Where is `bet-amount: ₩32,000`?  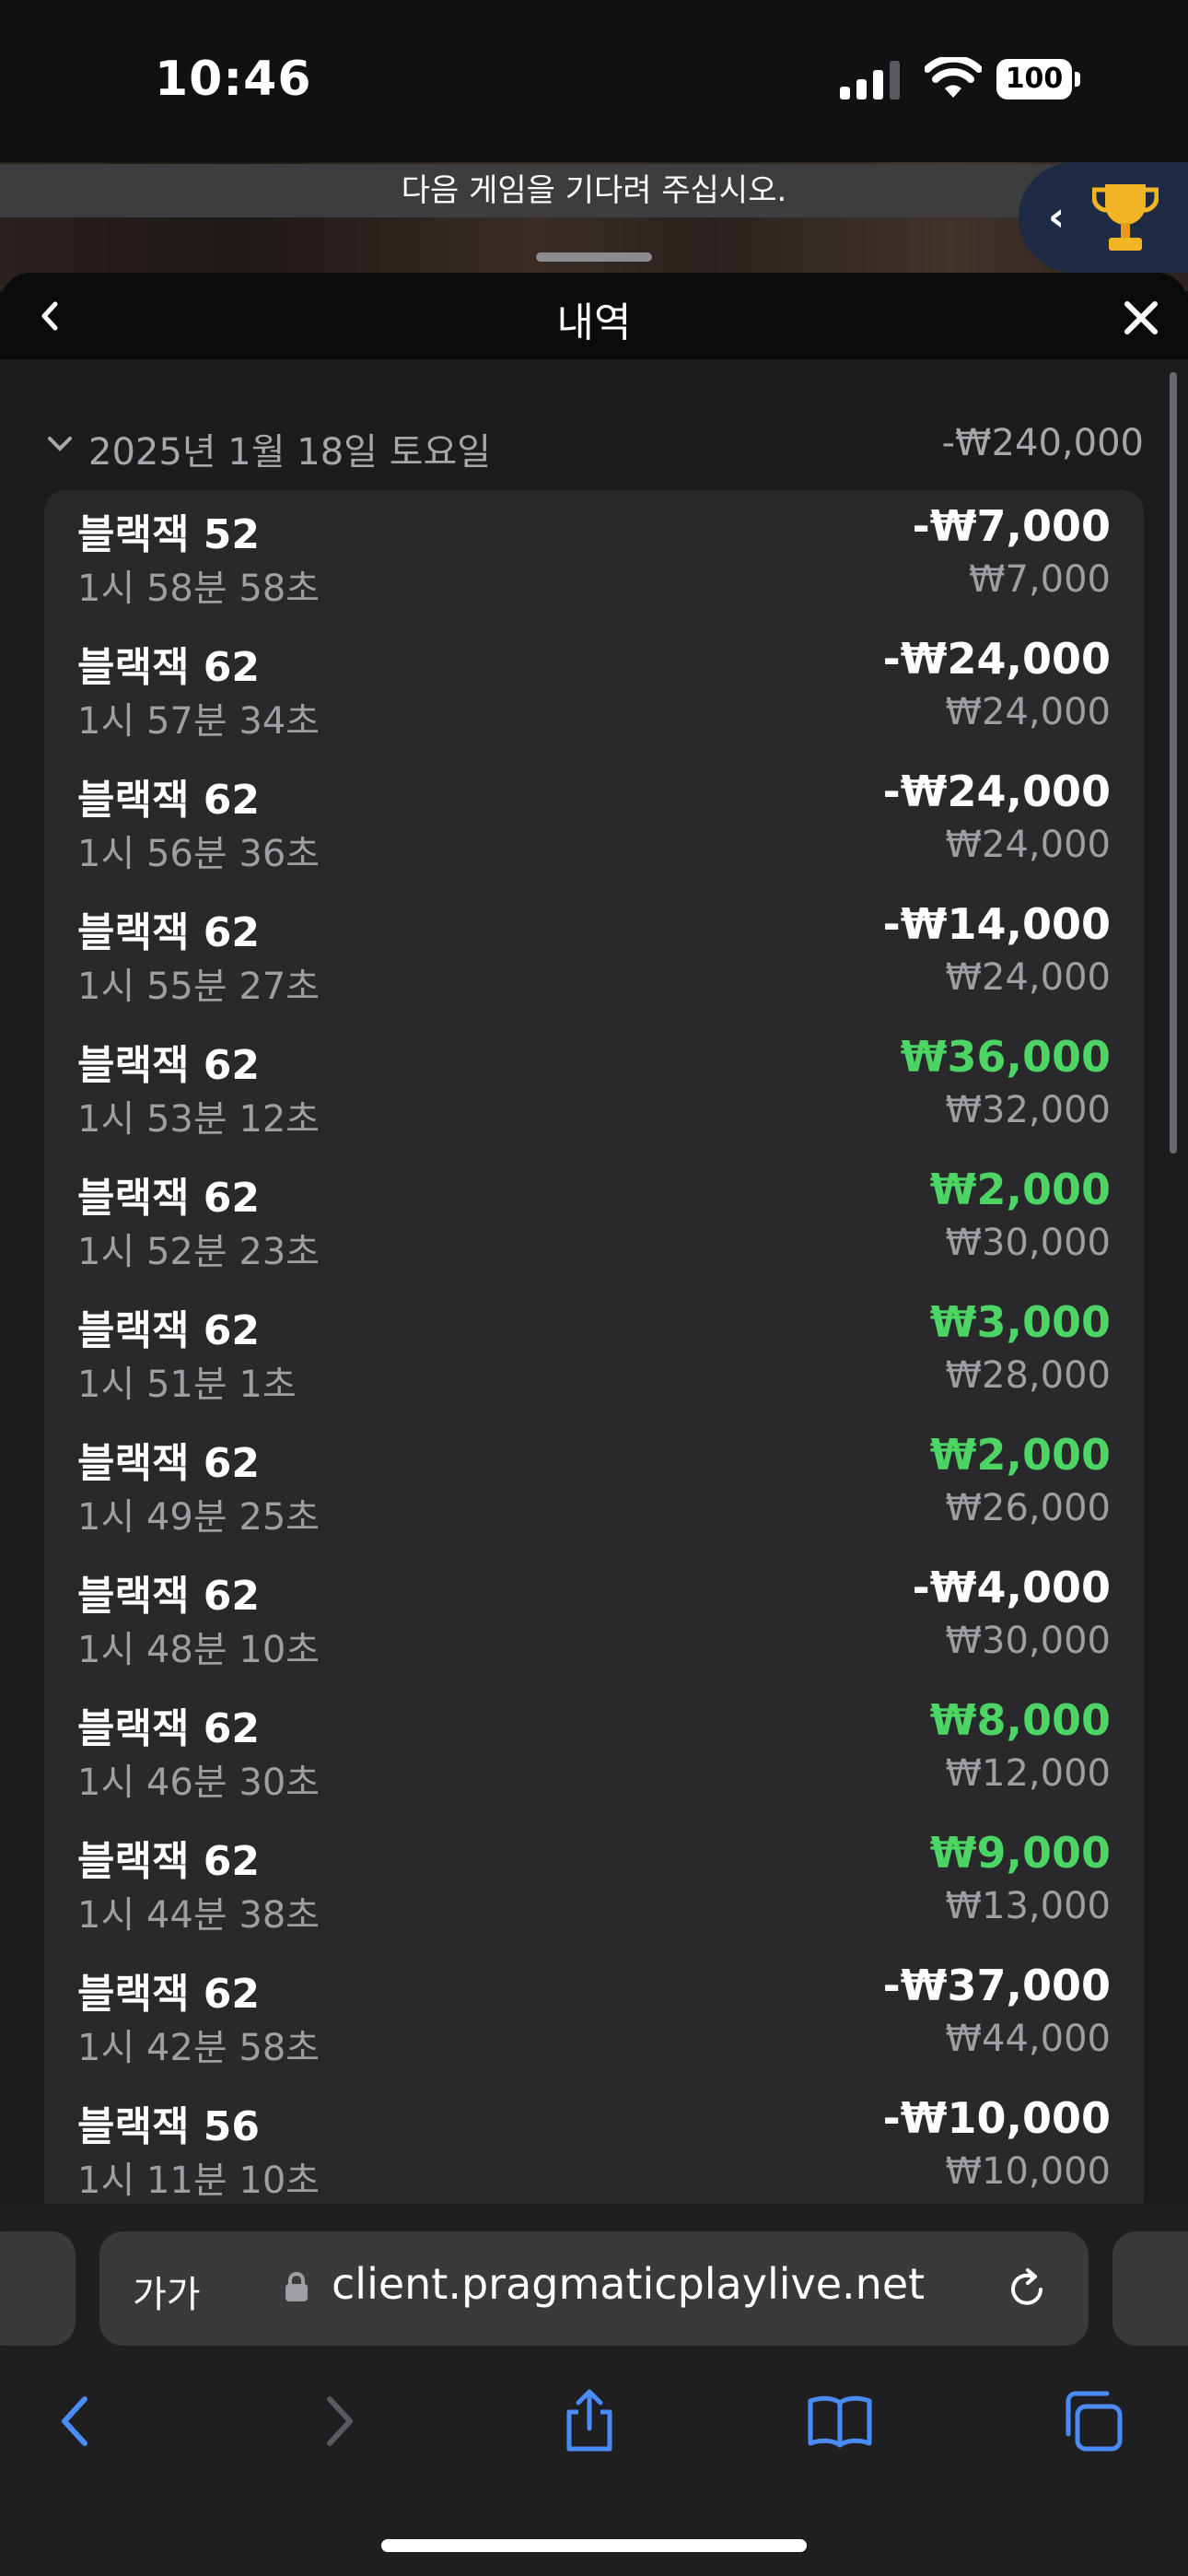 bet-amount: ₩32,000 is located at coordinates (1028, 1110).